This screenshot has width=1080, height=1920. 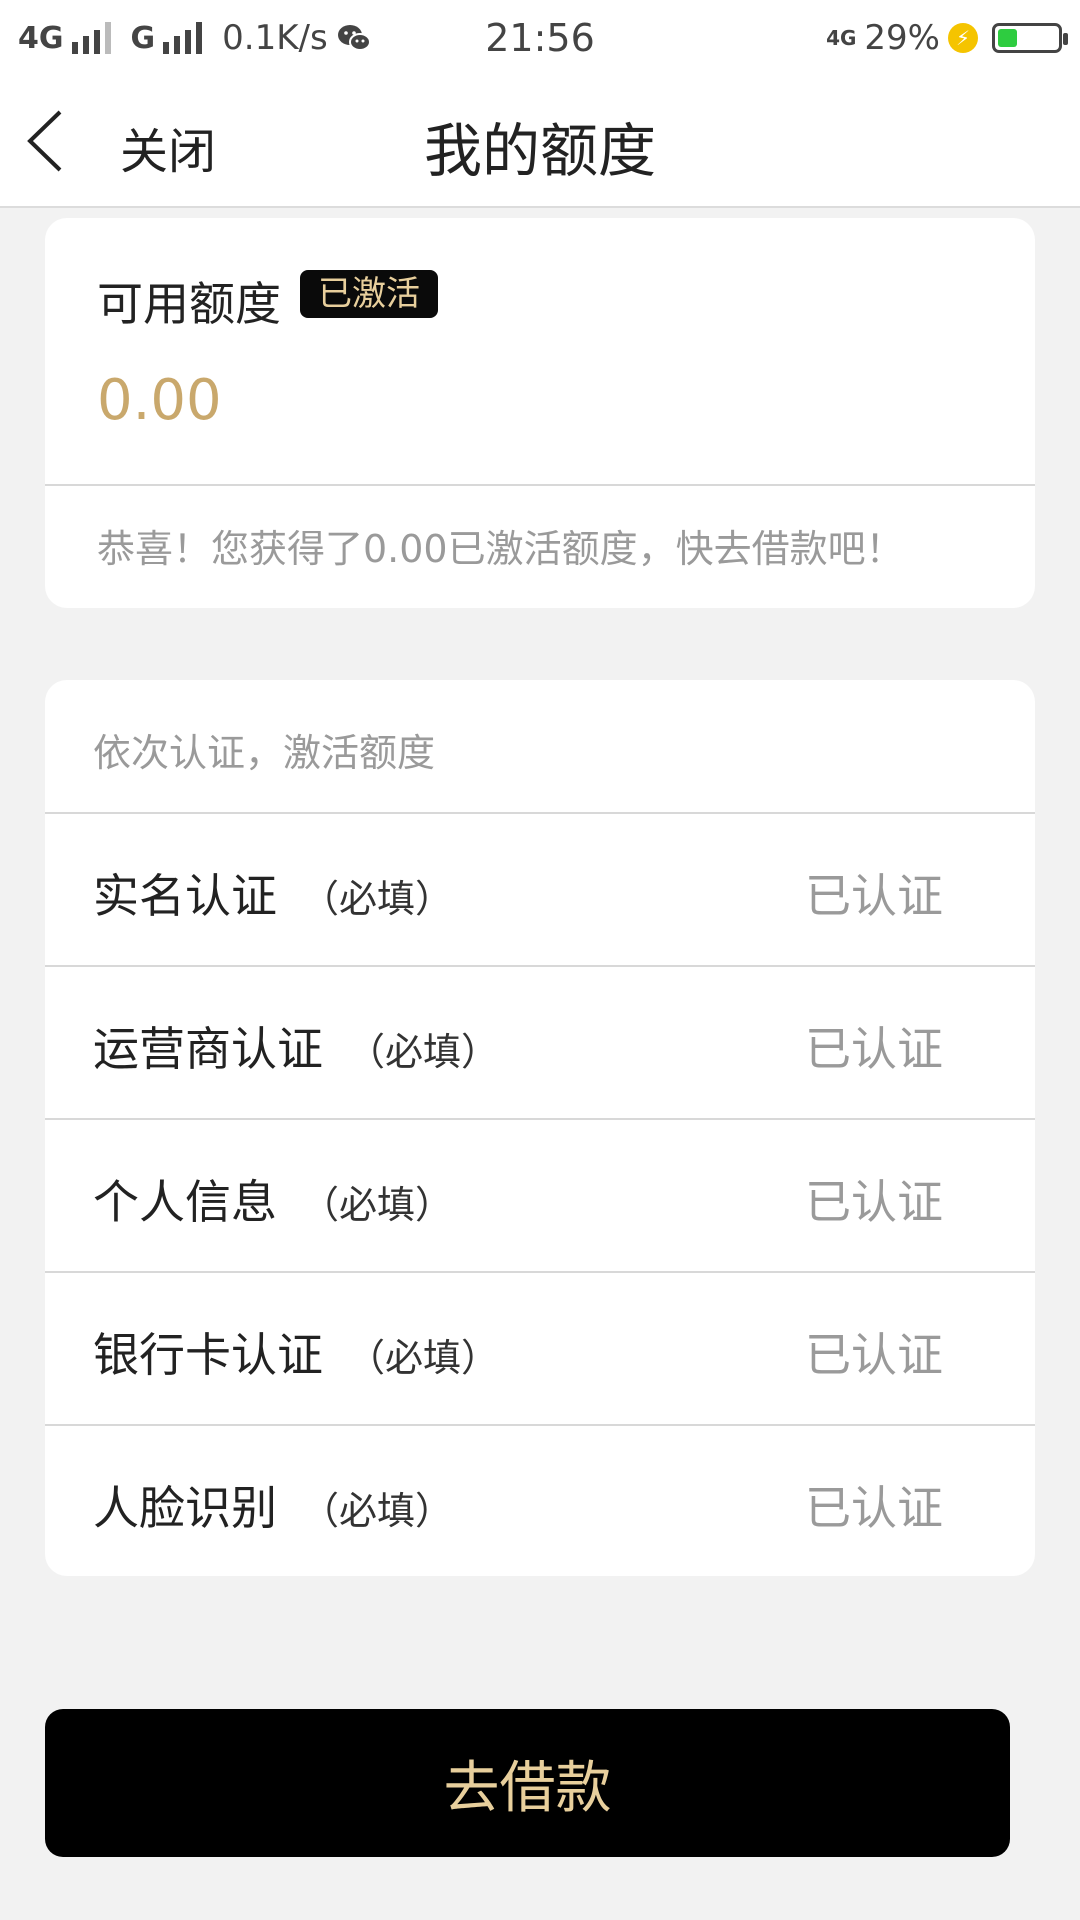 What do you see at coordinates (185, 1202) in the screenshot?
I see `item-title: 个人信息` at bounding box center [185, 1202].